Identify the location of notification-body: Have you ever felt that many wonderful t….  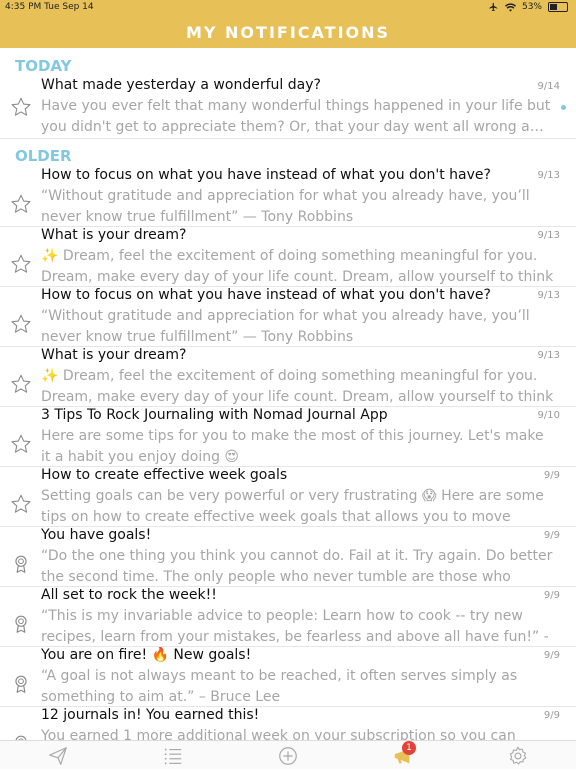
(296, 116).